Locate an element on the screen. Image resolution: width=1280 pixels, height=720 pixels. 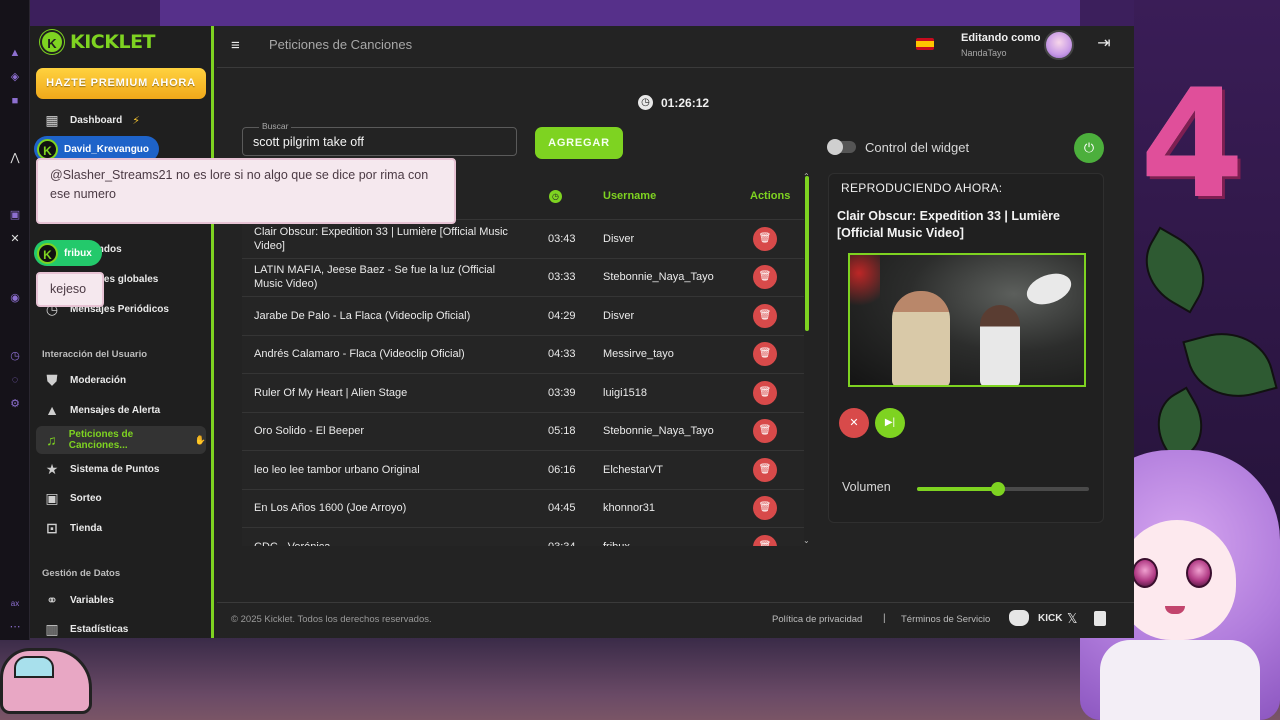
search-legend: Buscar is located at coordinates (275, 126).